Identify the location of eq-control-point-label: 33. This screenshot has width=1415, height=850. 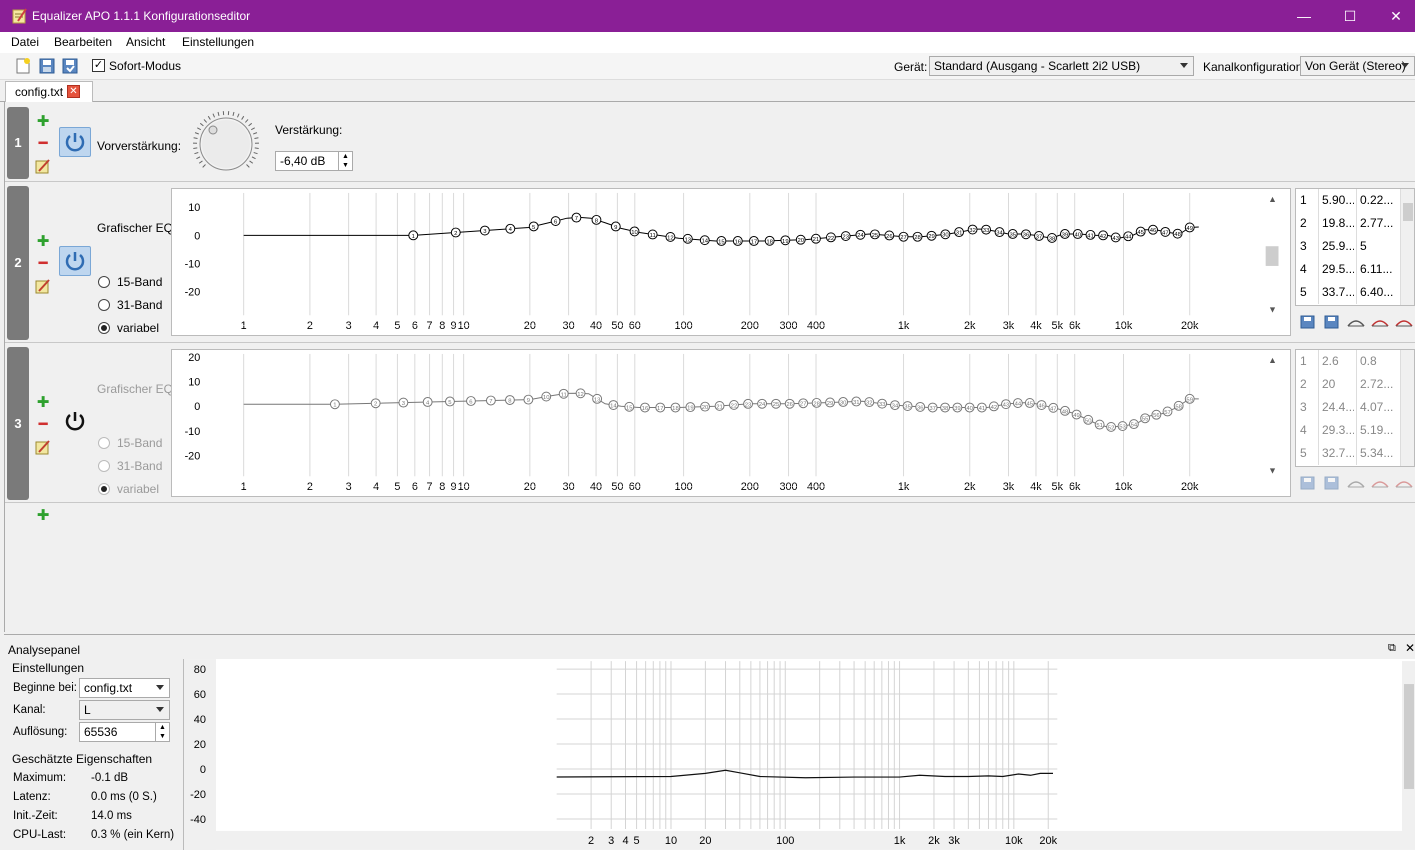
(986, 231).